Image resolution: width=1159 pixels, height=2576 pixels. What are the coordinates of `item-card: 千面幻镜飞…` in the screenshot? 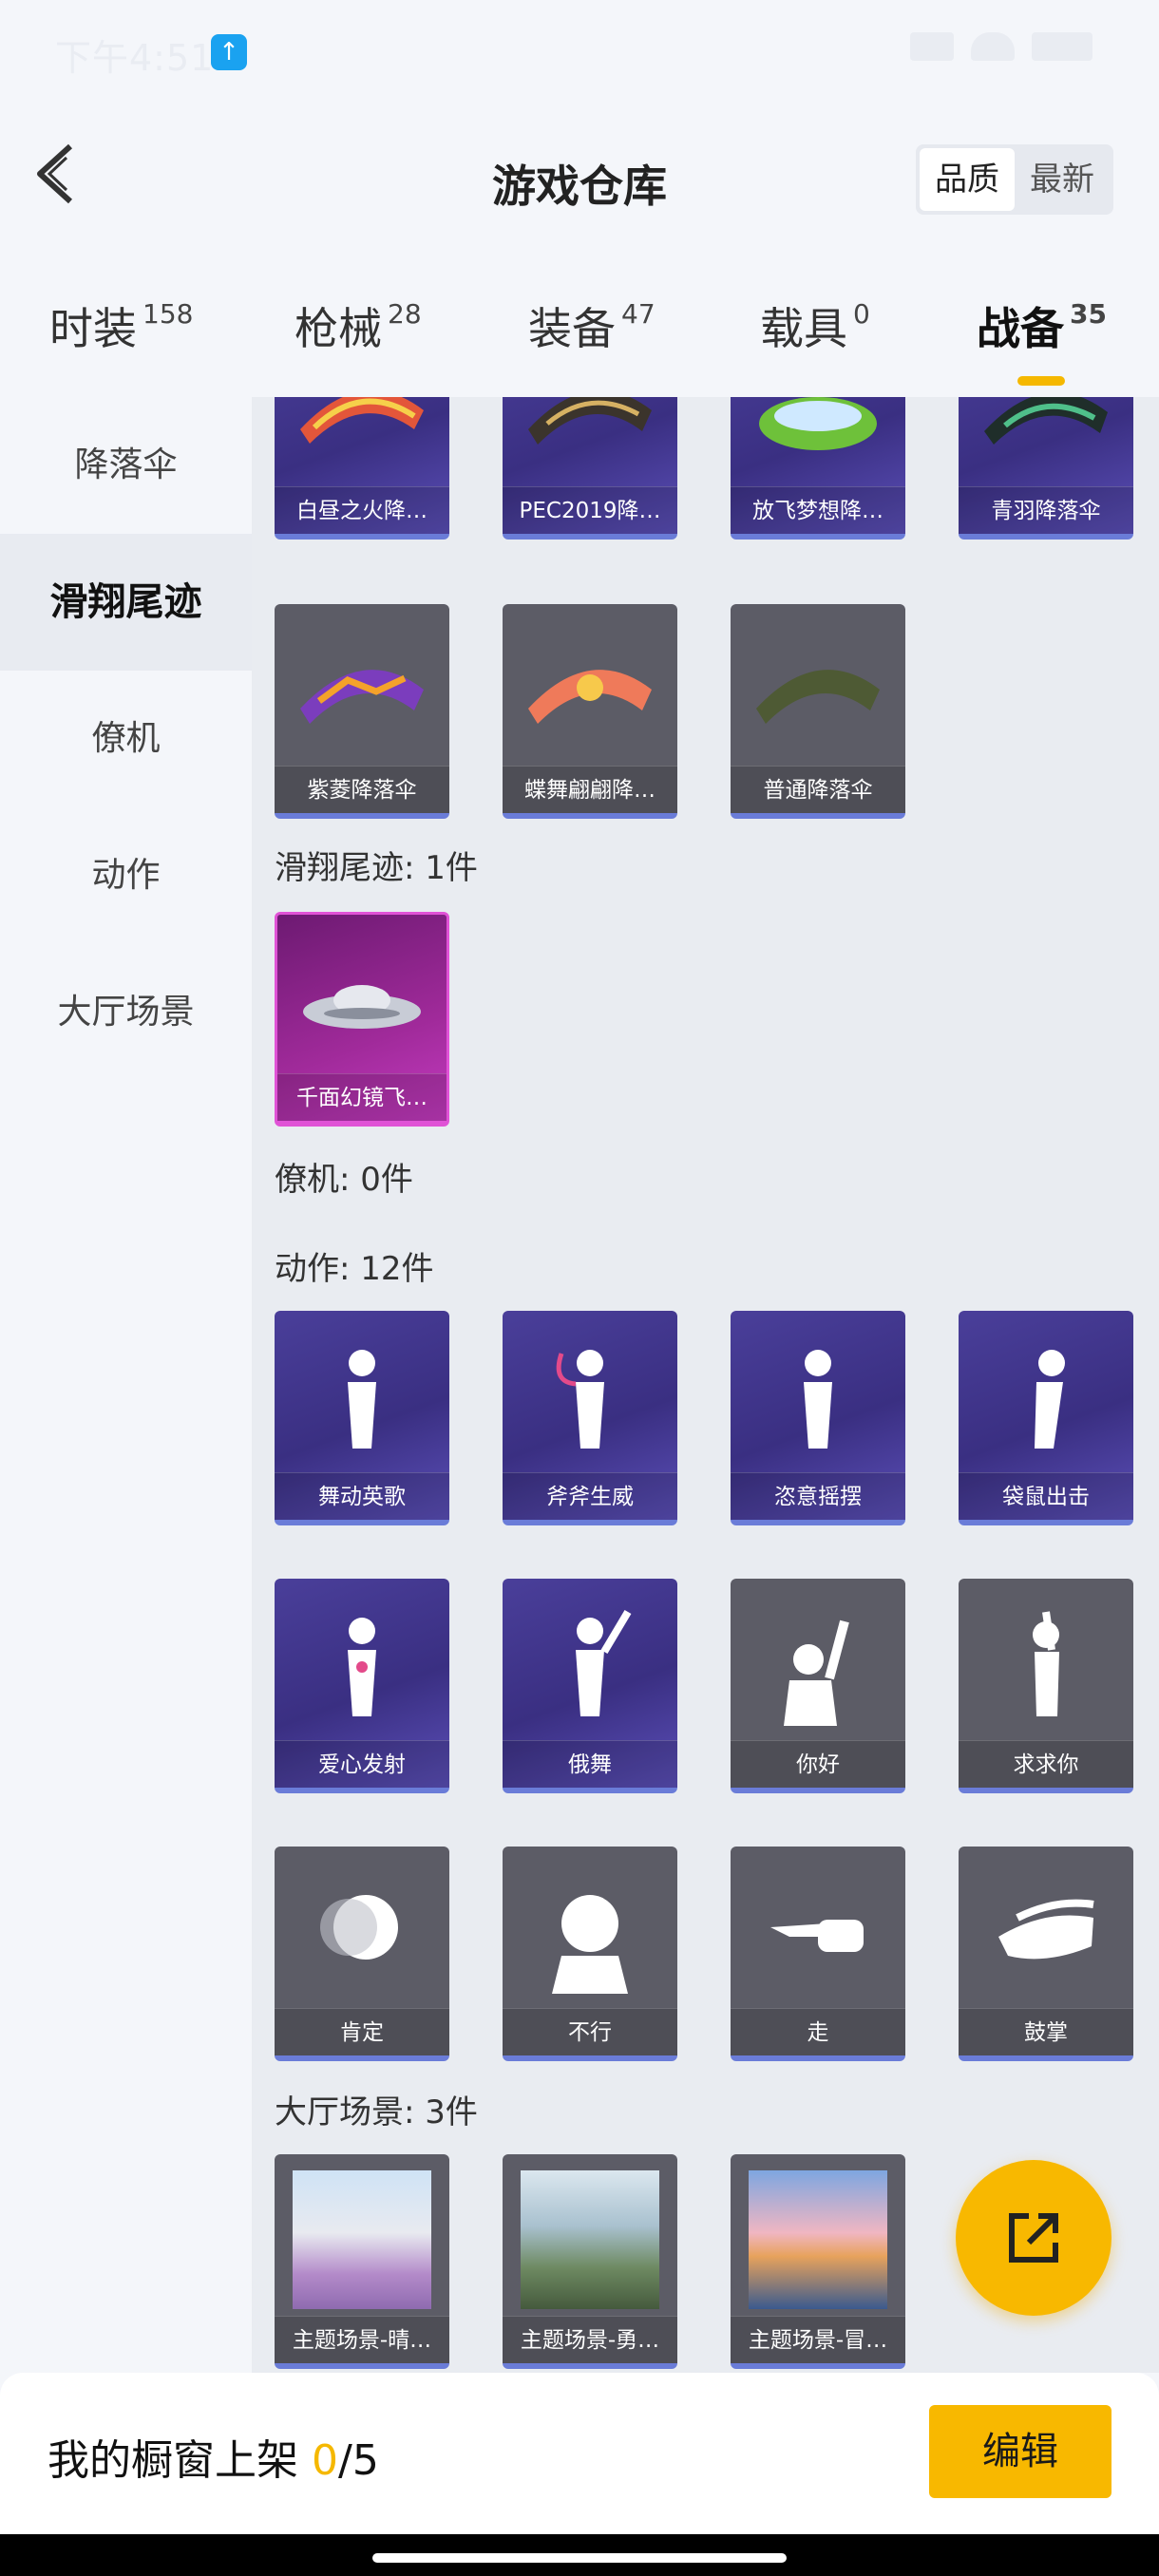 It's located at (362, 1019).